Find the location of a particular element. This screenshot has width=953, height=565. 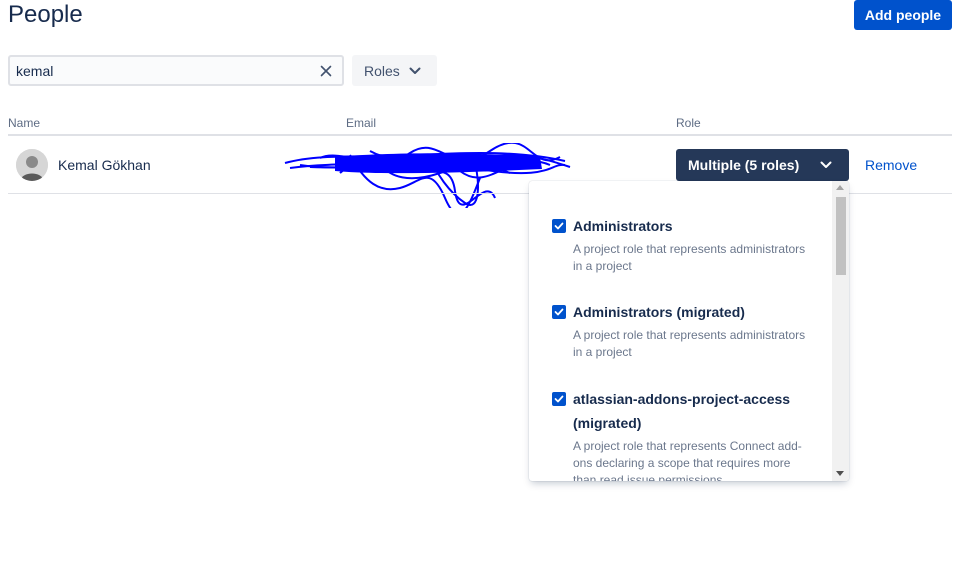

column-header-name: Name is located at coordinates (24, 123).